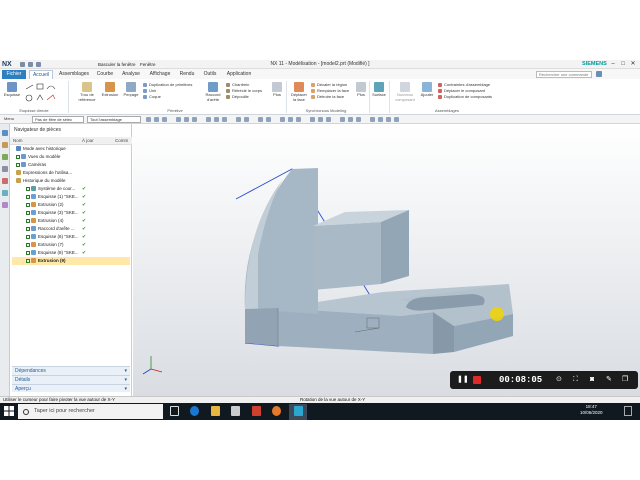 The image size is (640, 480). I want to click on close-button: ✕, so click(633, 64).